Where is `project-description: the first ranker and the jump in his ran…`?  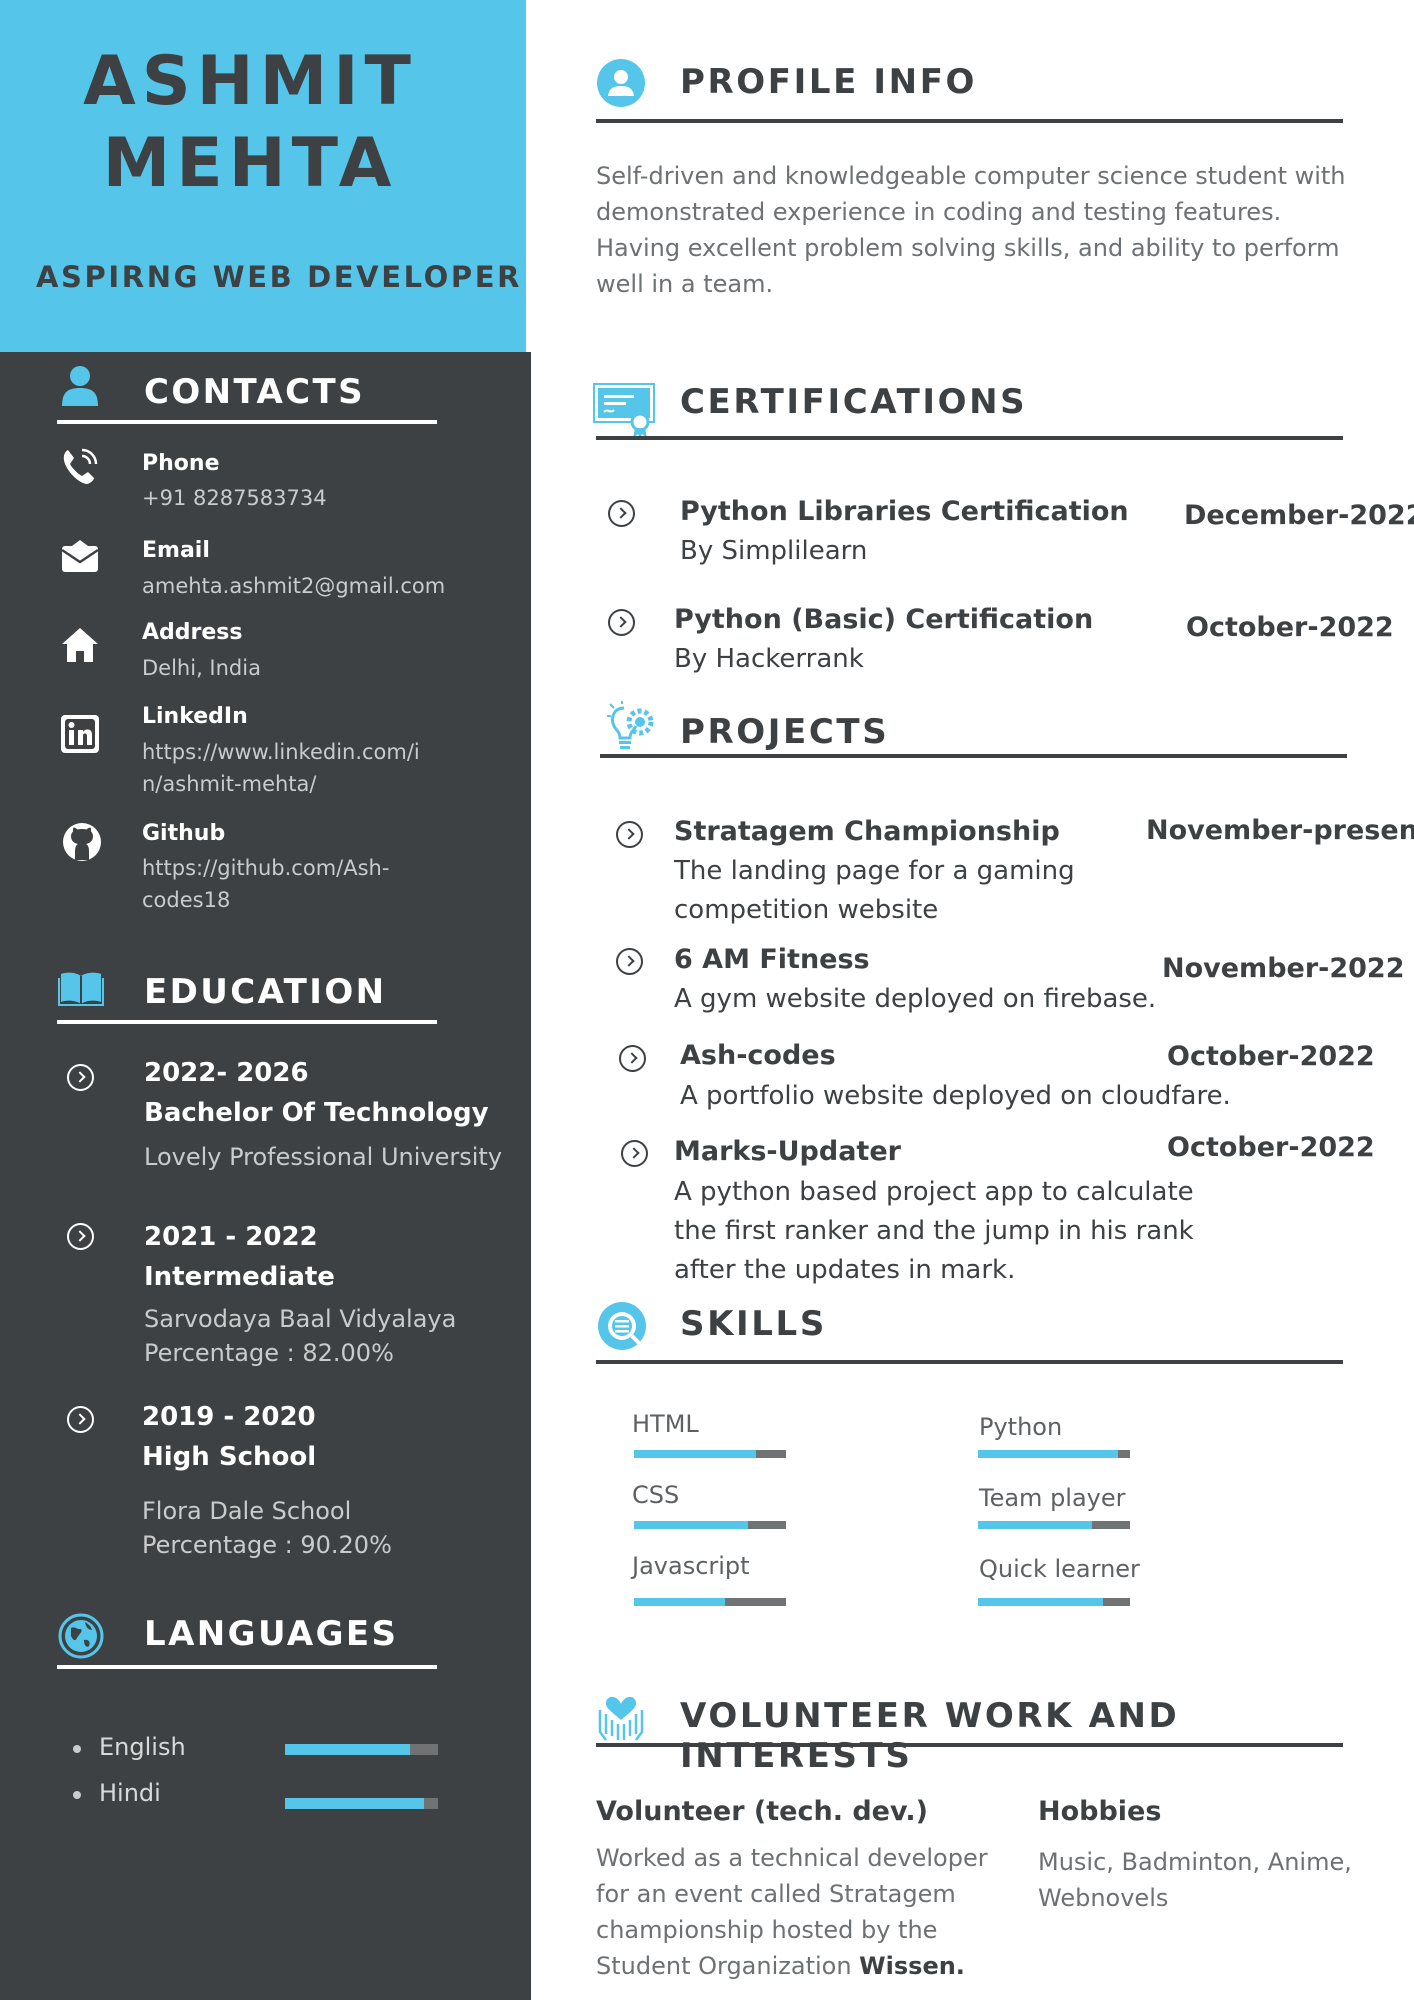
project-description: the first ranker and the jump in his ran… is located at coordinates (934, 1231).